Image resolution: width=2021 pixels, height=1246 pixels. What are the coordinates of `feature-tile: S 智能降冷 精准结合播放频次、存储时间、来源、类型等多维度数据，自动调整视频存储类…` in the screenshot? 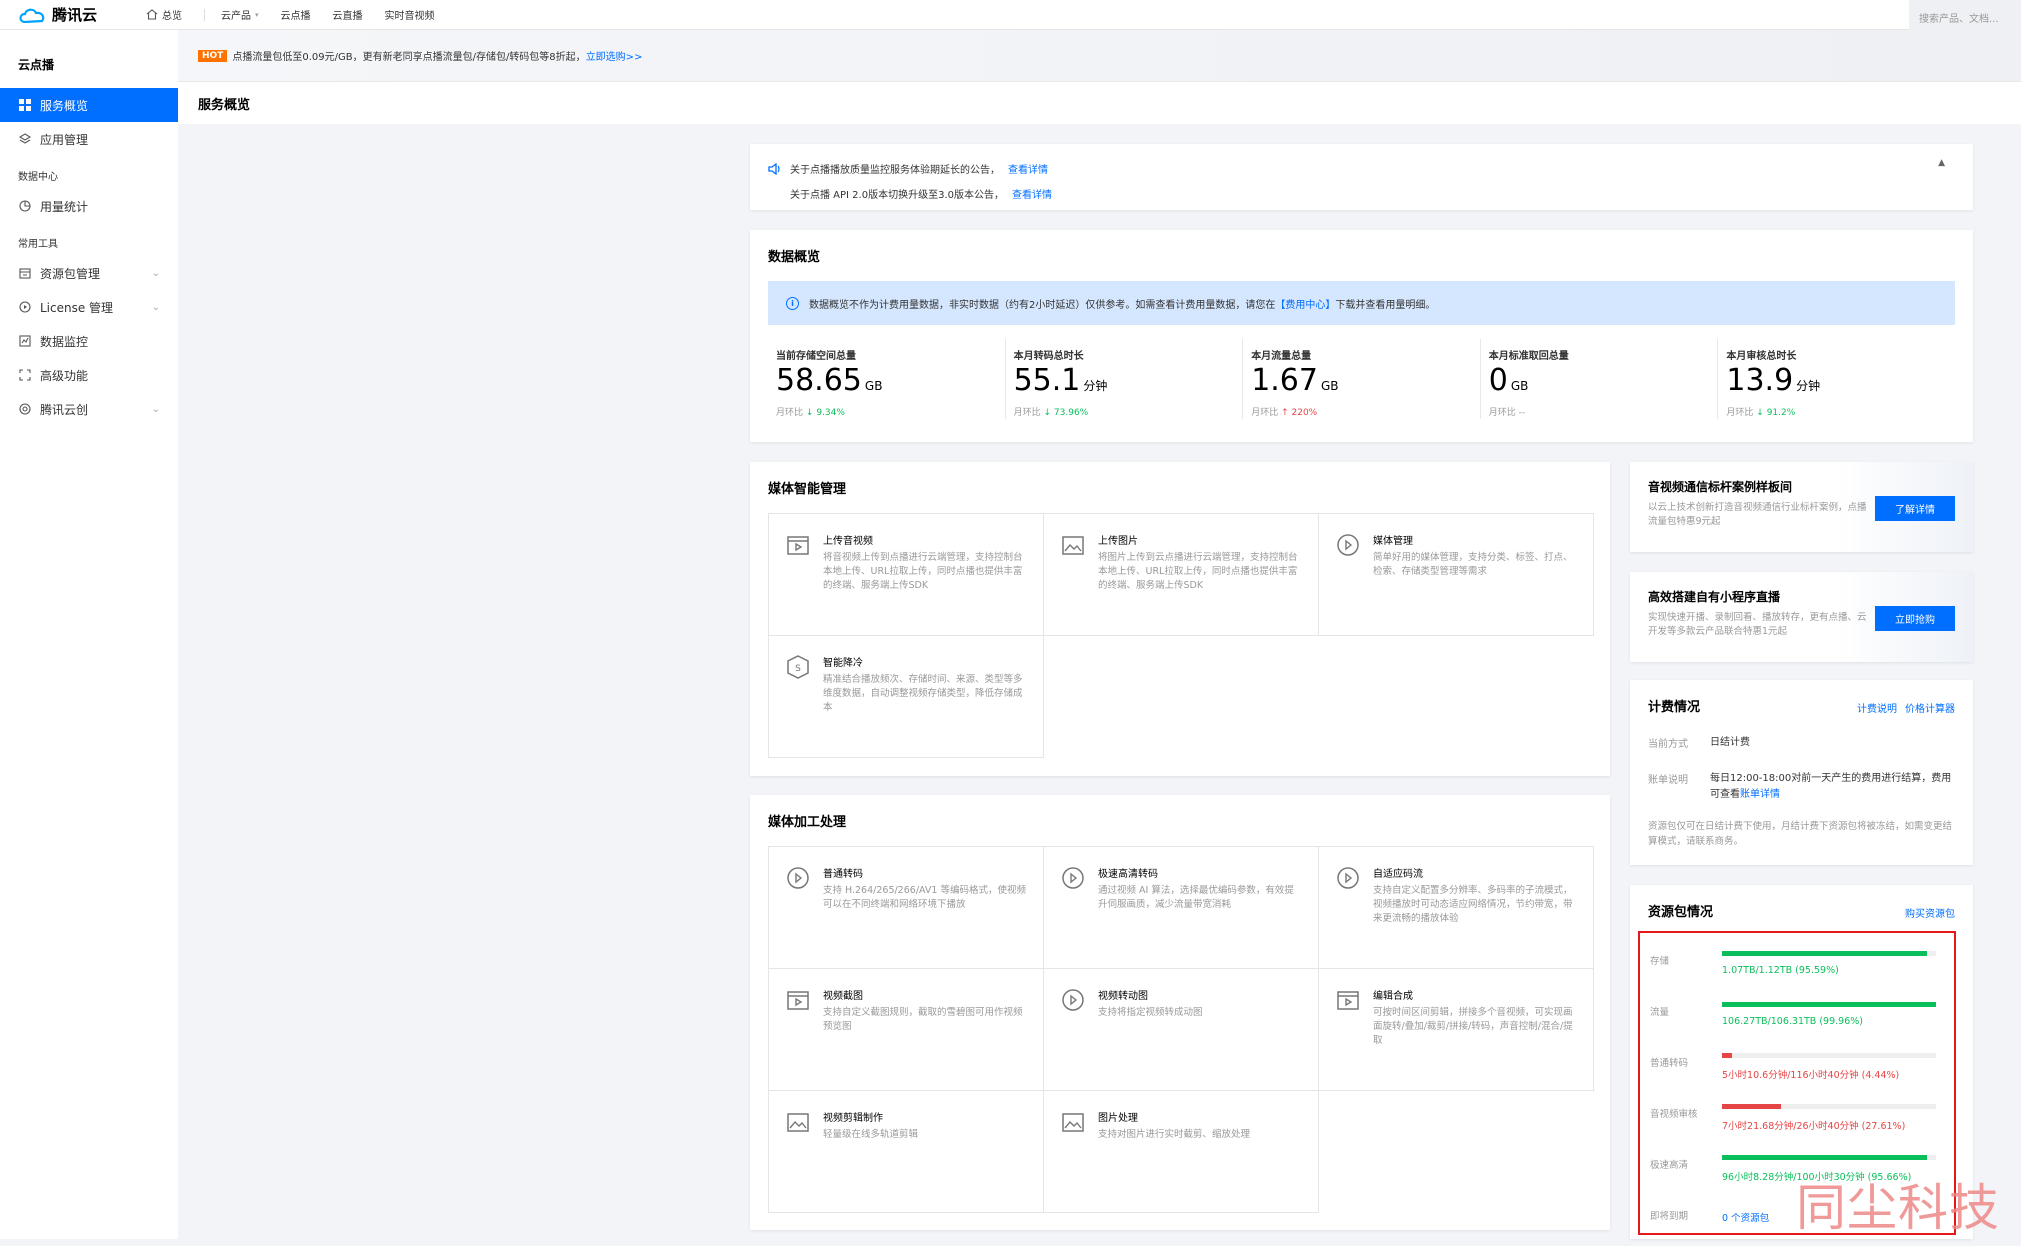 It's located at (906, 697).